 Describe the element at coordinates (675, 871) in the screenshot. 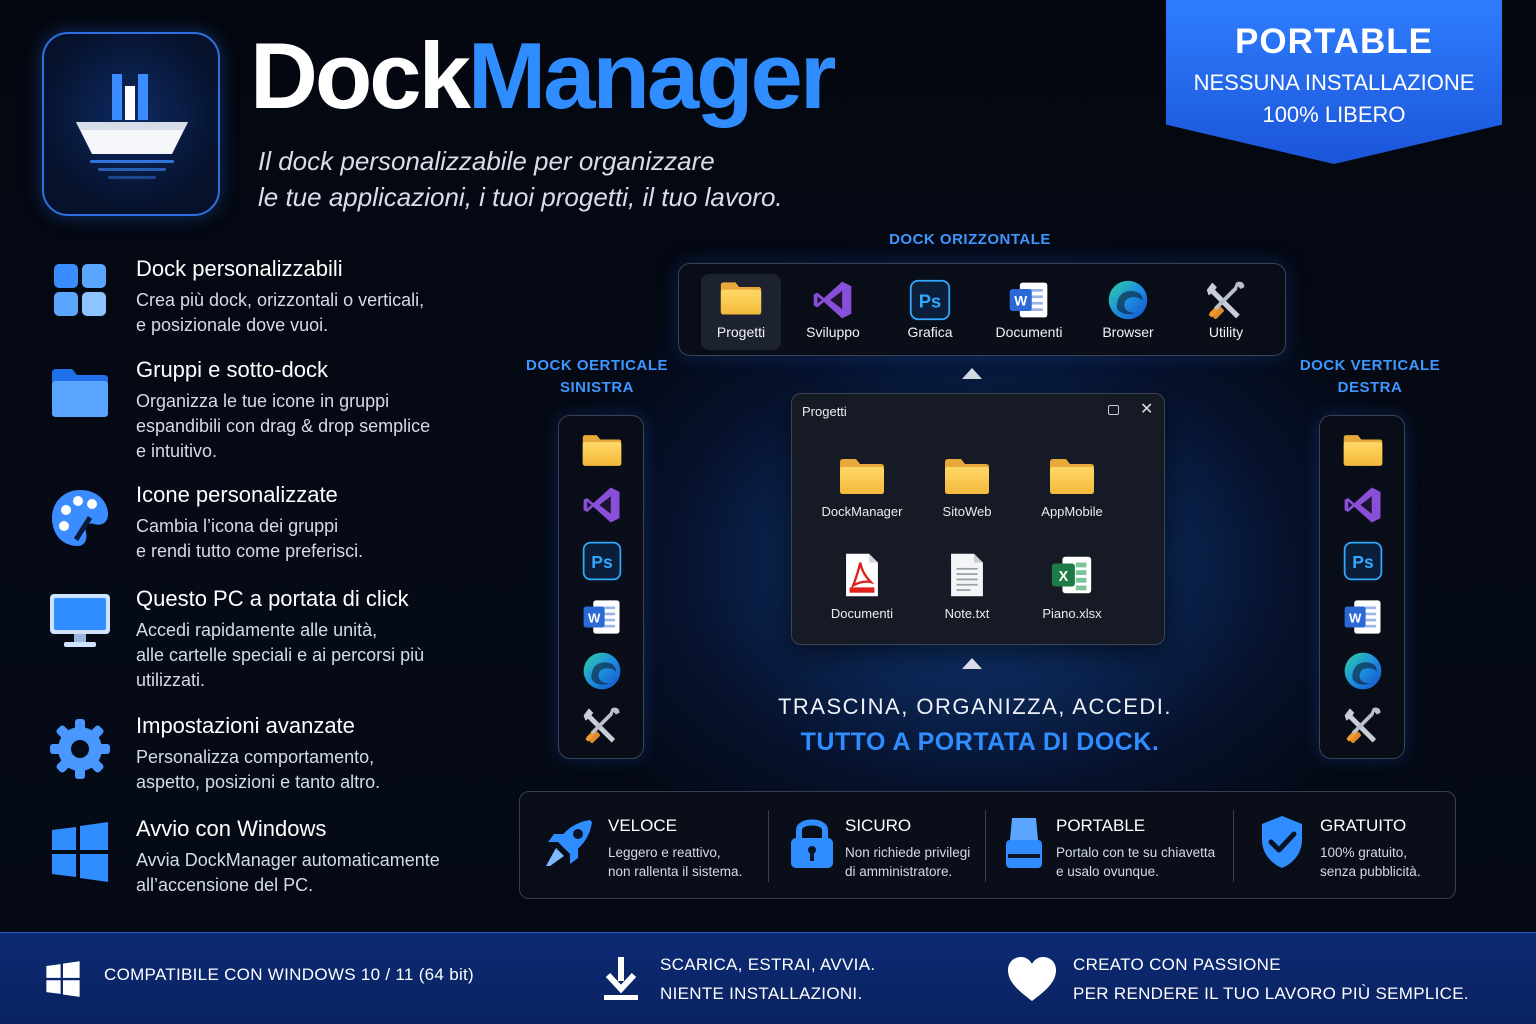

I see `benefit-desc-line: non rallenta il sistema.` at that location.